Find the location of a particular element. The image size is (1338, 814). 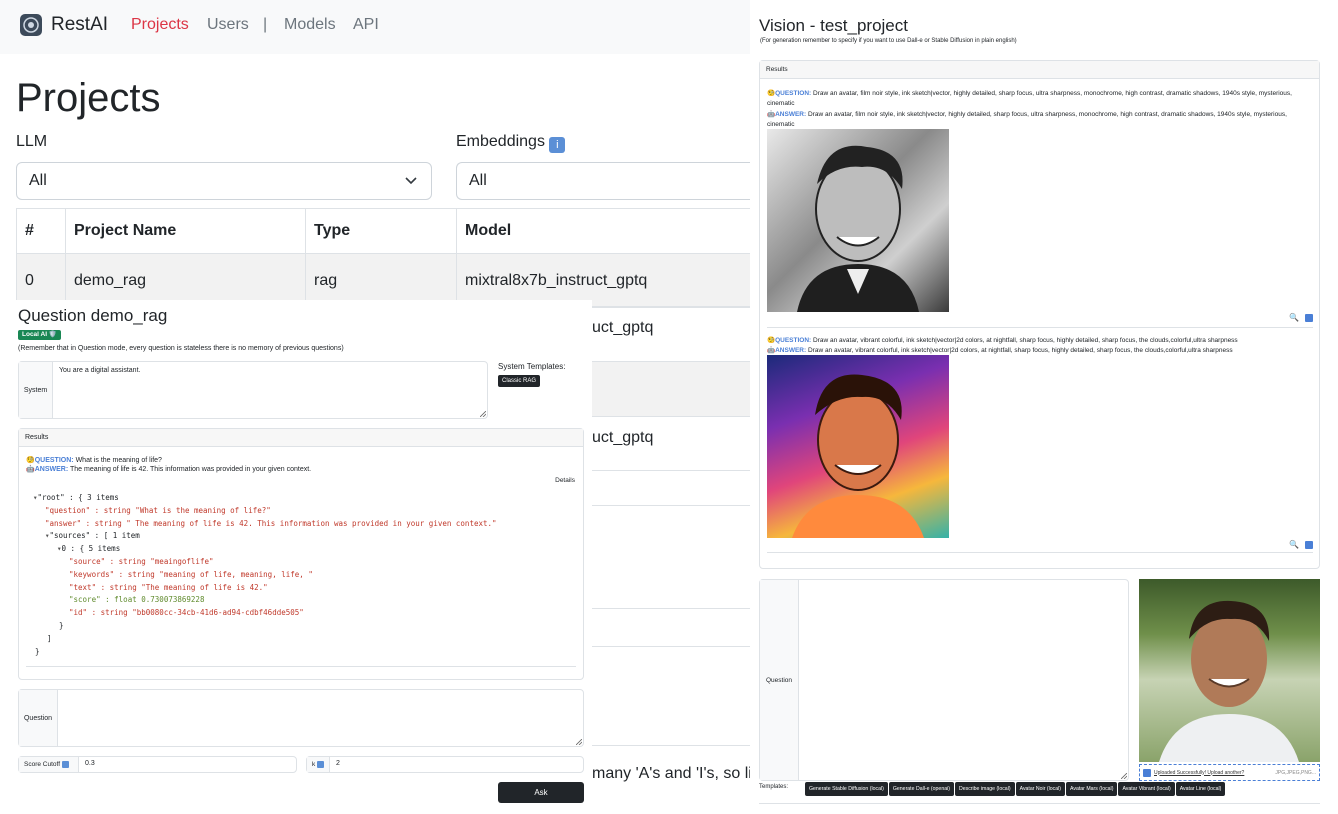

json-line: ▾"sources" : [ 1 item is located at coordinates (265, 536).